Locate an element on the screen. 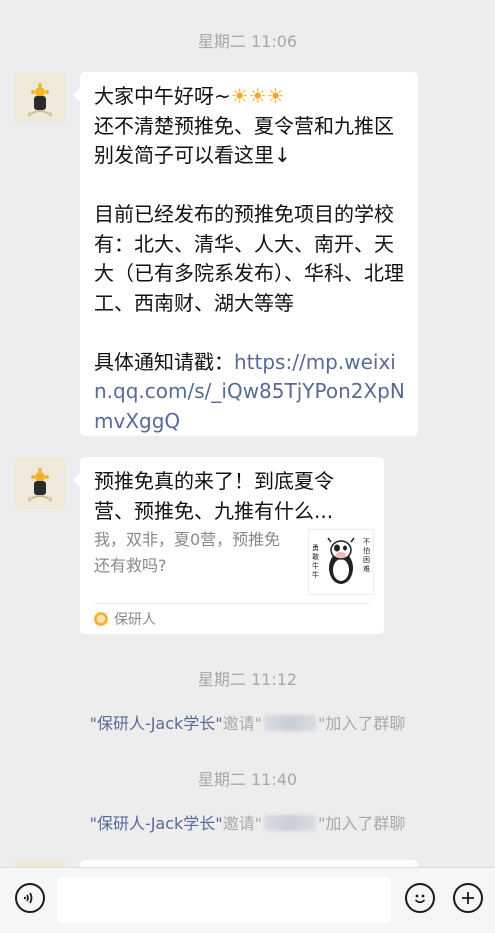 Image resolution: width=495 pixels, height=933 pixels. divider is located at coordinates (232, 603).